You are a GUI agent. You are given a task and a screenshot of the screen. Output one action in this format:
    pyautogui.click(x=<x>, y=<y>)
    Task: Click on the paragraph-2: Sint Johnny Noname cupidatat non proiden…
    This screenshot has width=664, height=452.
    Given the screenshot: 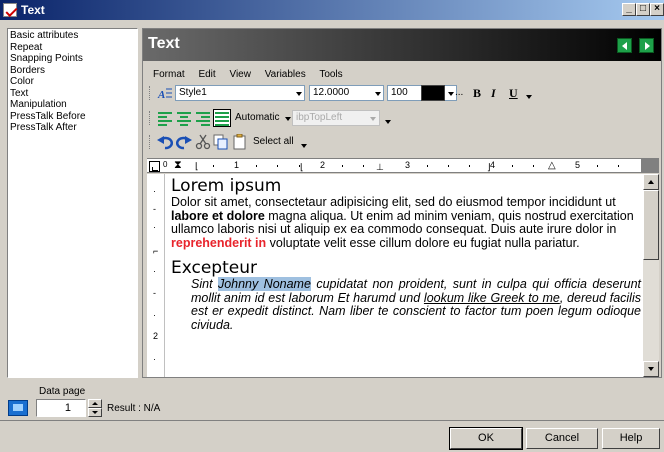 What is the action you would take?
    pyautogui.click(x=406, y=304)
    